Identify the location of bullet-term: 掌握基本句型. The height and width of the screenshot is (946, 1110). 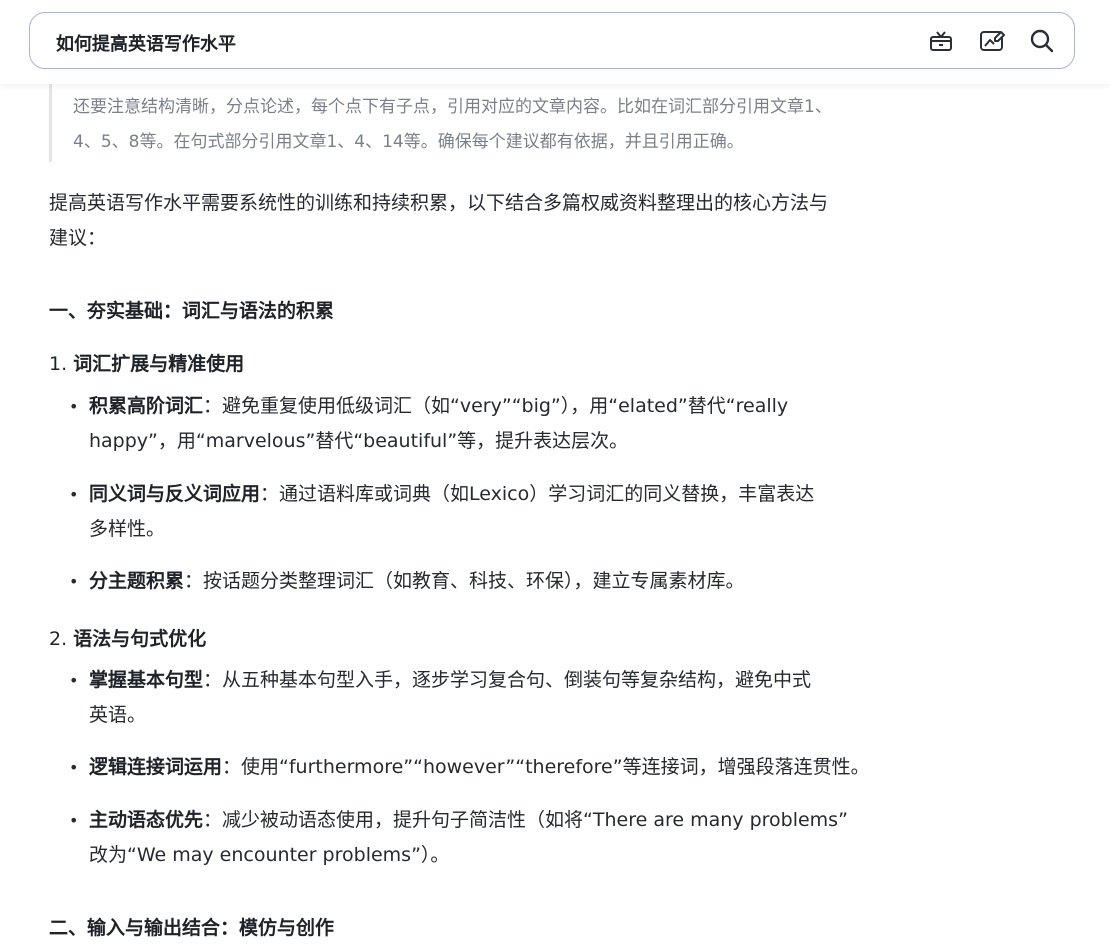
(146, 680).